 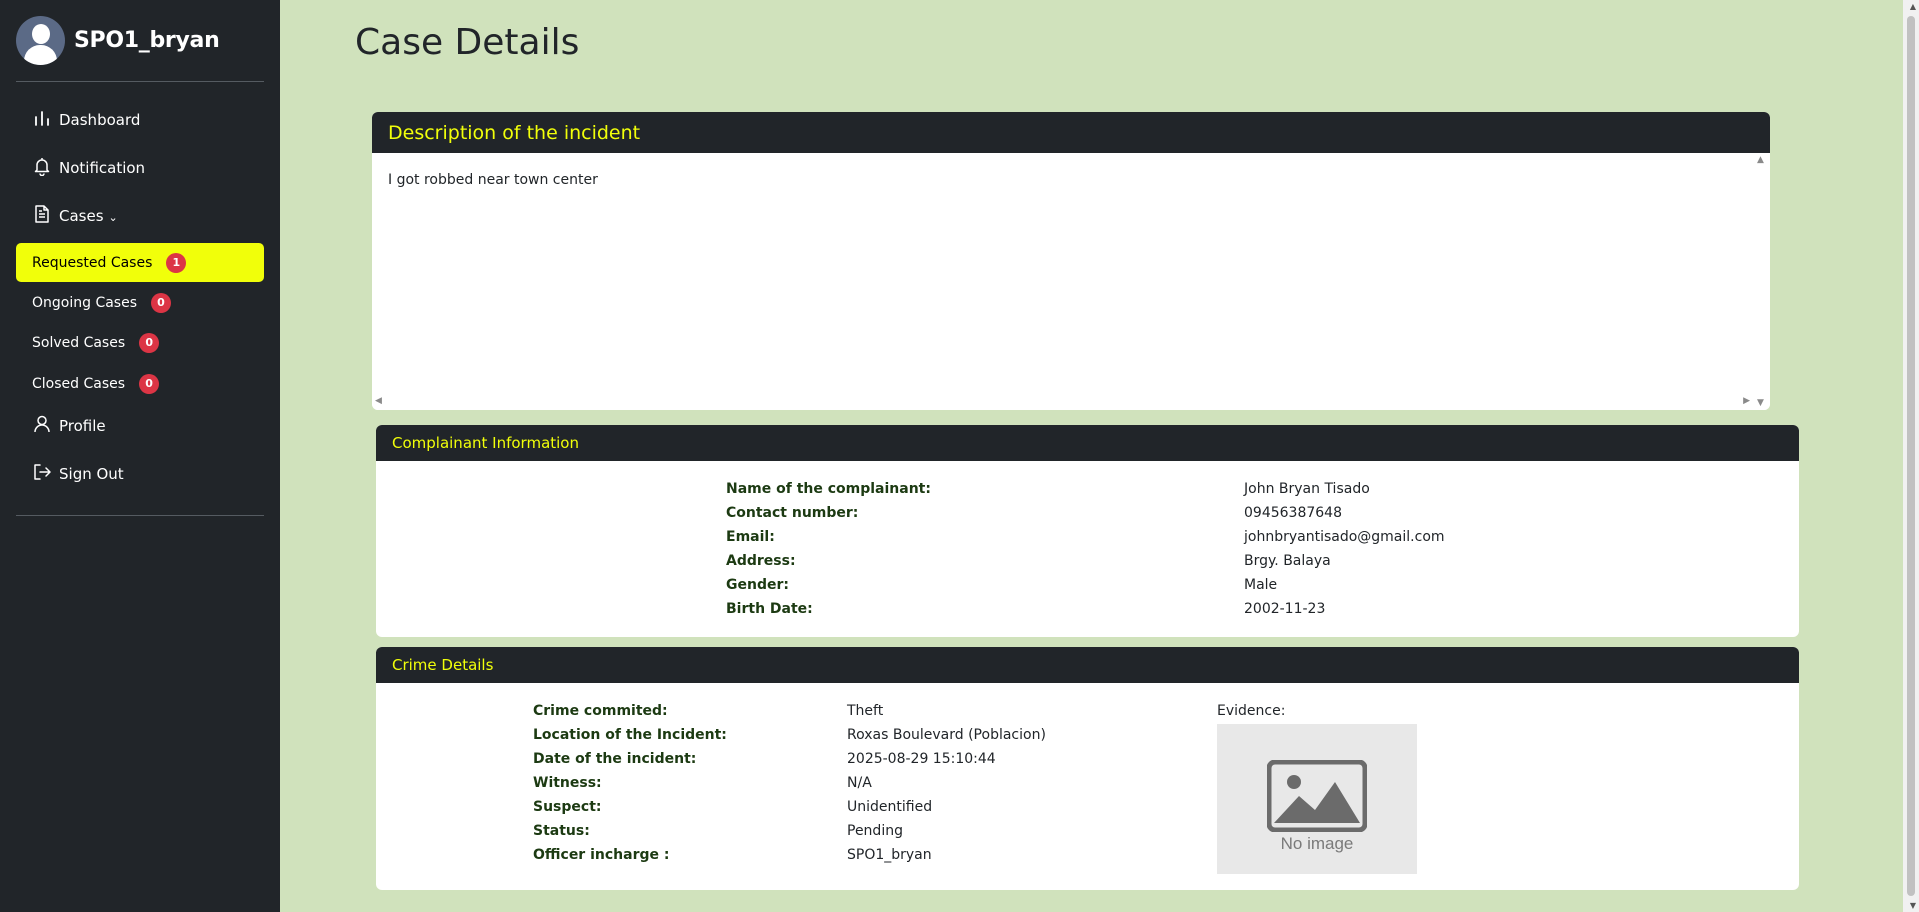 What do you see at coordinates (1251, 711) in the screenshot?
I see `evidence-label: Evidence:` at bounding box center [1251, 711].